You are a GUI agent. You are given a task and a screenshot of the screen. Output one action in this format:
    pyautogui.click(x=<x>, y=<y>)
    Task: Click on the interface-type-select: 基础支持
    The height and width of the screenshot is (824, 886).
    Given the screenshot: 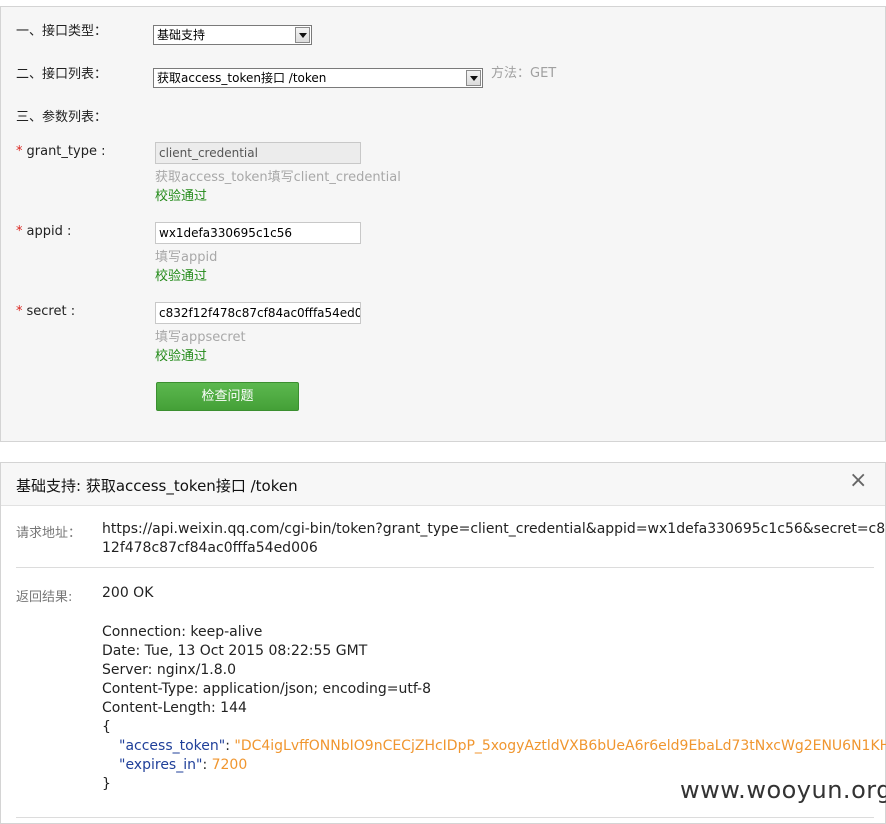 What is the action you would take?
    pyautogui.click(x=232, y=35)
    